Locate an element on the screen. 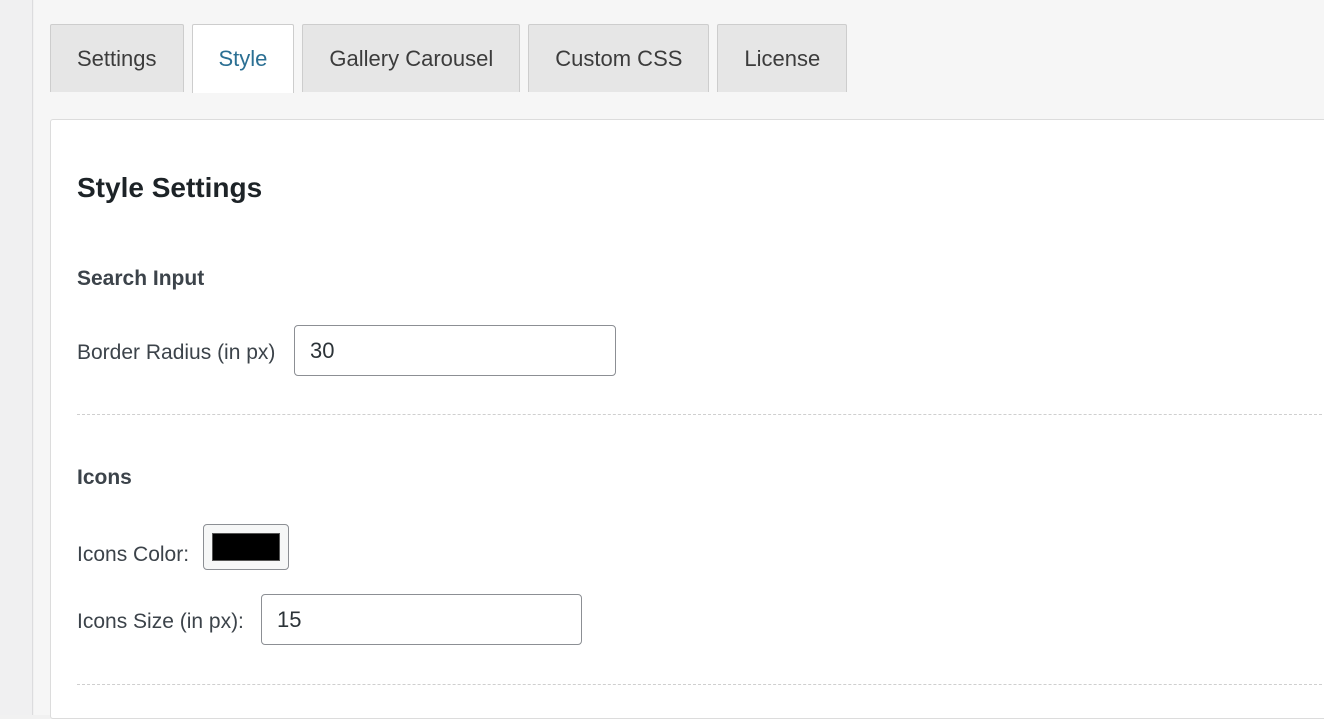 Image resolution: width=1324 pixels, height=719 pixels. icons-color-picker is located at coordinates (246, 547).